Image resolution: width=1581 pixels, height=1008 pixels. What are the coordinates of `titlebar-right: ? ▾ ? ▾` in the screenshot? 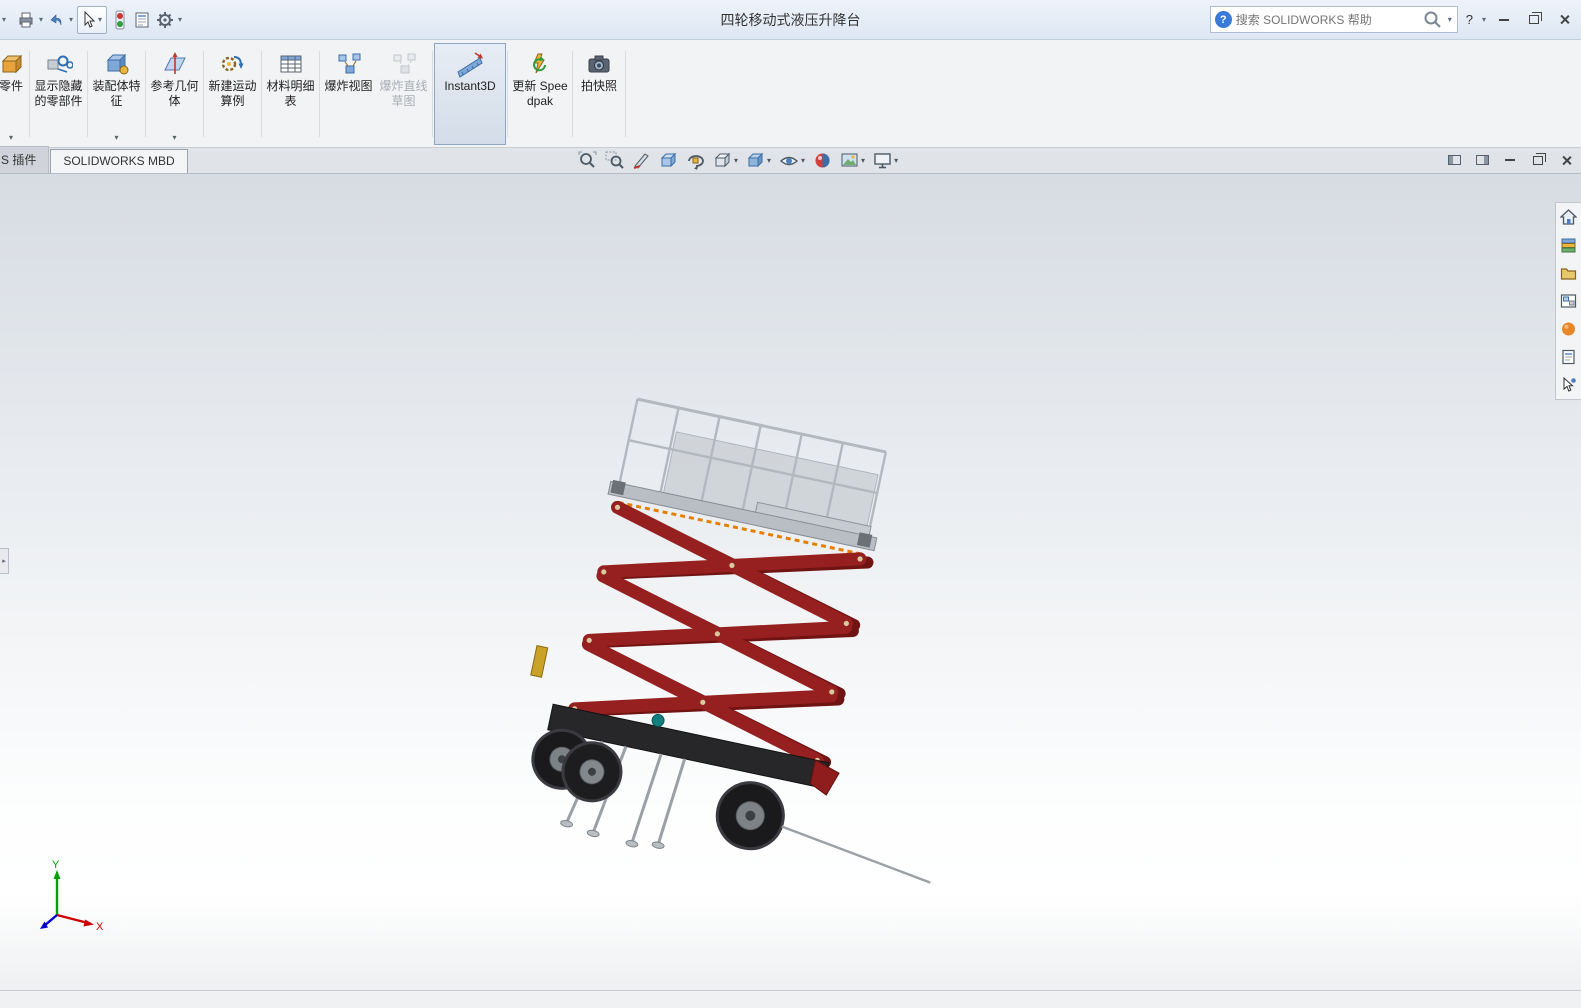 It's located at (1395, 19).